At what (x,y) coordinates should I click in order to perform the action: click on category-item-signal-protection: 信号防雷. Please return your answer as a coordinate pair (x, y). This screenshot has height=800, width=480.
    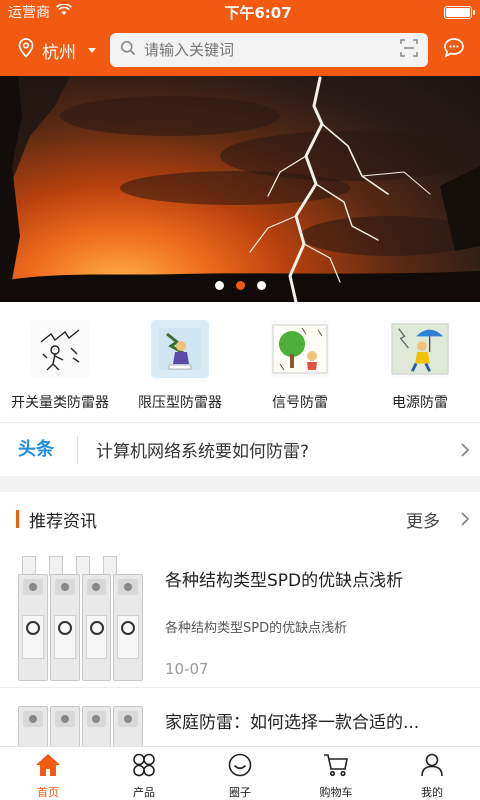
    Looking at the image, I should click on (300, 362).